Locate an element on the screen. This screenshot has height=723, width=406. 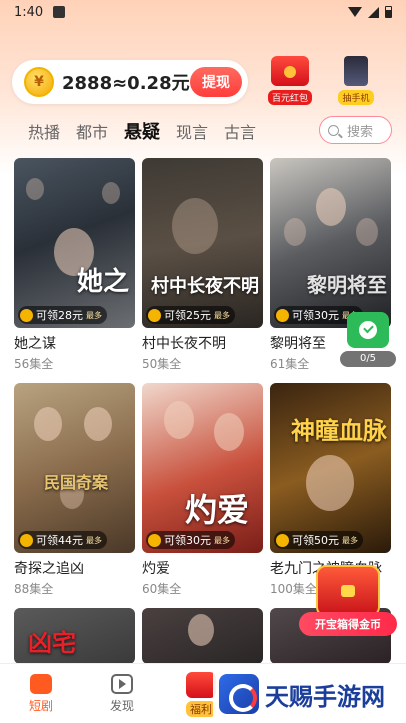
nav-label: 发现 is located at coordinates (121, 706).